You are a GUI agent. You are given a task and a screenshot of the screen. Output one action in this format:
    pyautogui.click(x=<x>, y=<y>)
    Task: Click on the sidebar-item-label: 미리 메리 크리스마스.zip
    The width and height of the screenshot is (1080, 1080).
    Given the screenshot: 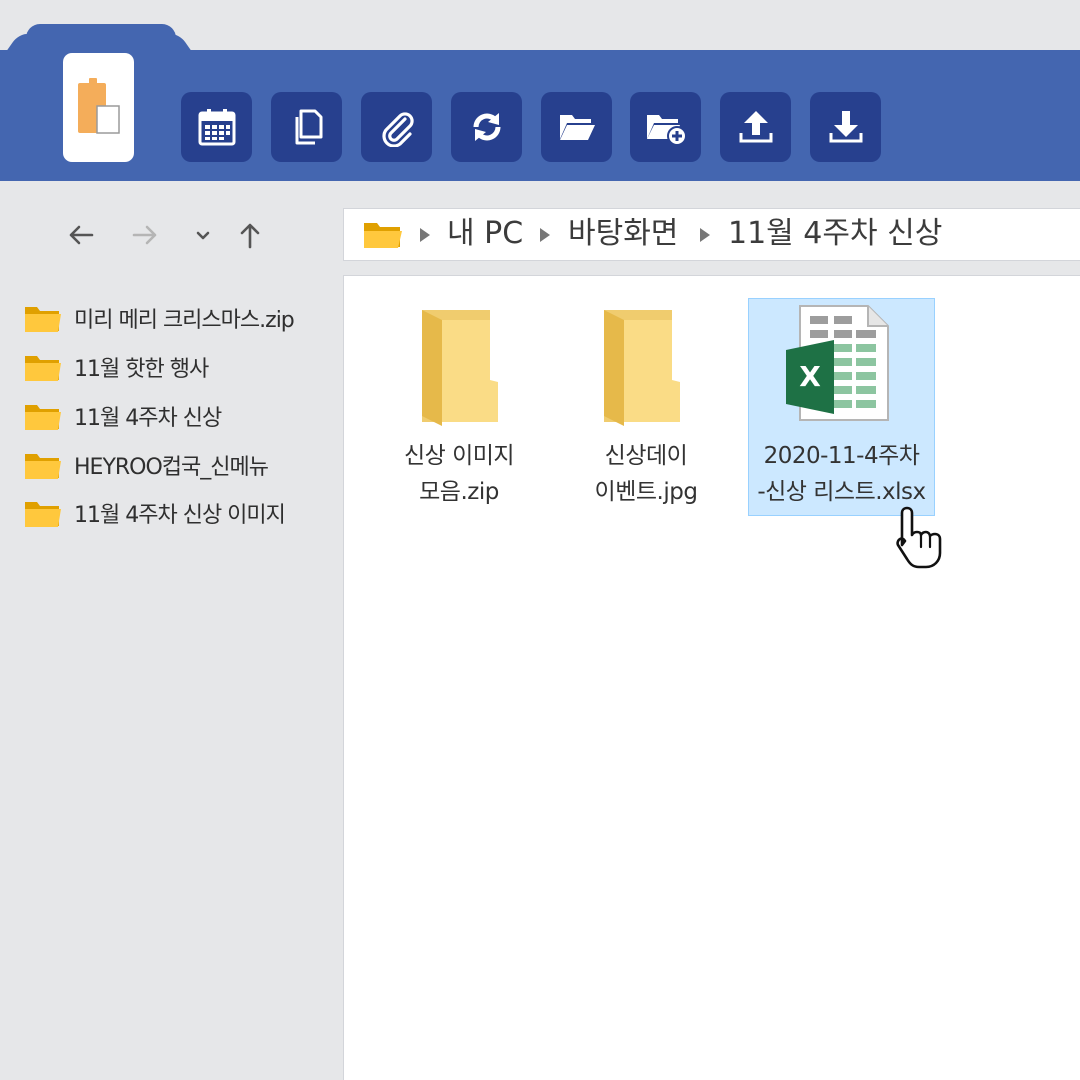 What is the action you would take?
    pyautogui.click(x=184, y=320)
    